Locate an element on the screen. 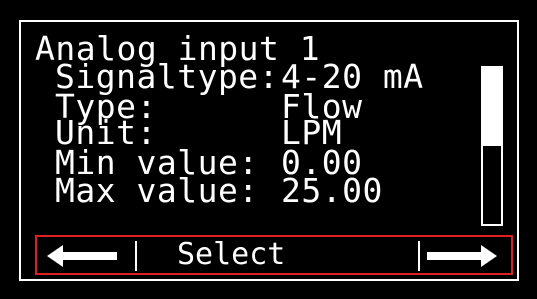 The width and height of the screenshot is (537, 299). arrow-right-icon is located at coordinates (462, 256).